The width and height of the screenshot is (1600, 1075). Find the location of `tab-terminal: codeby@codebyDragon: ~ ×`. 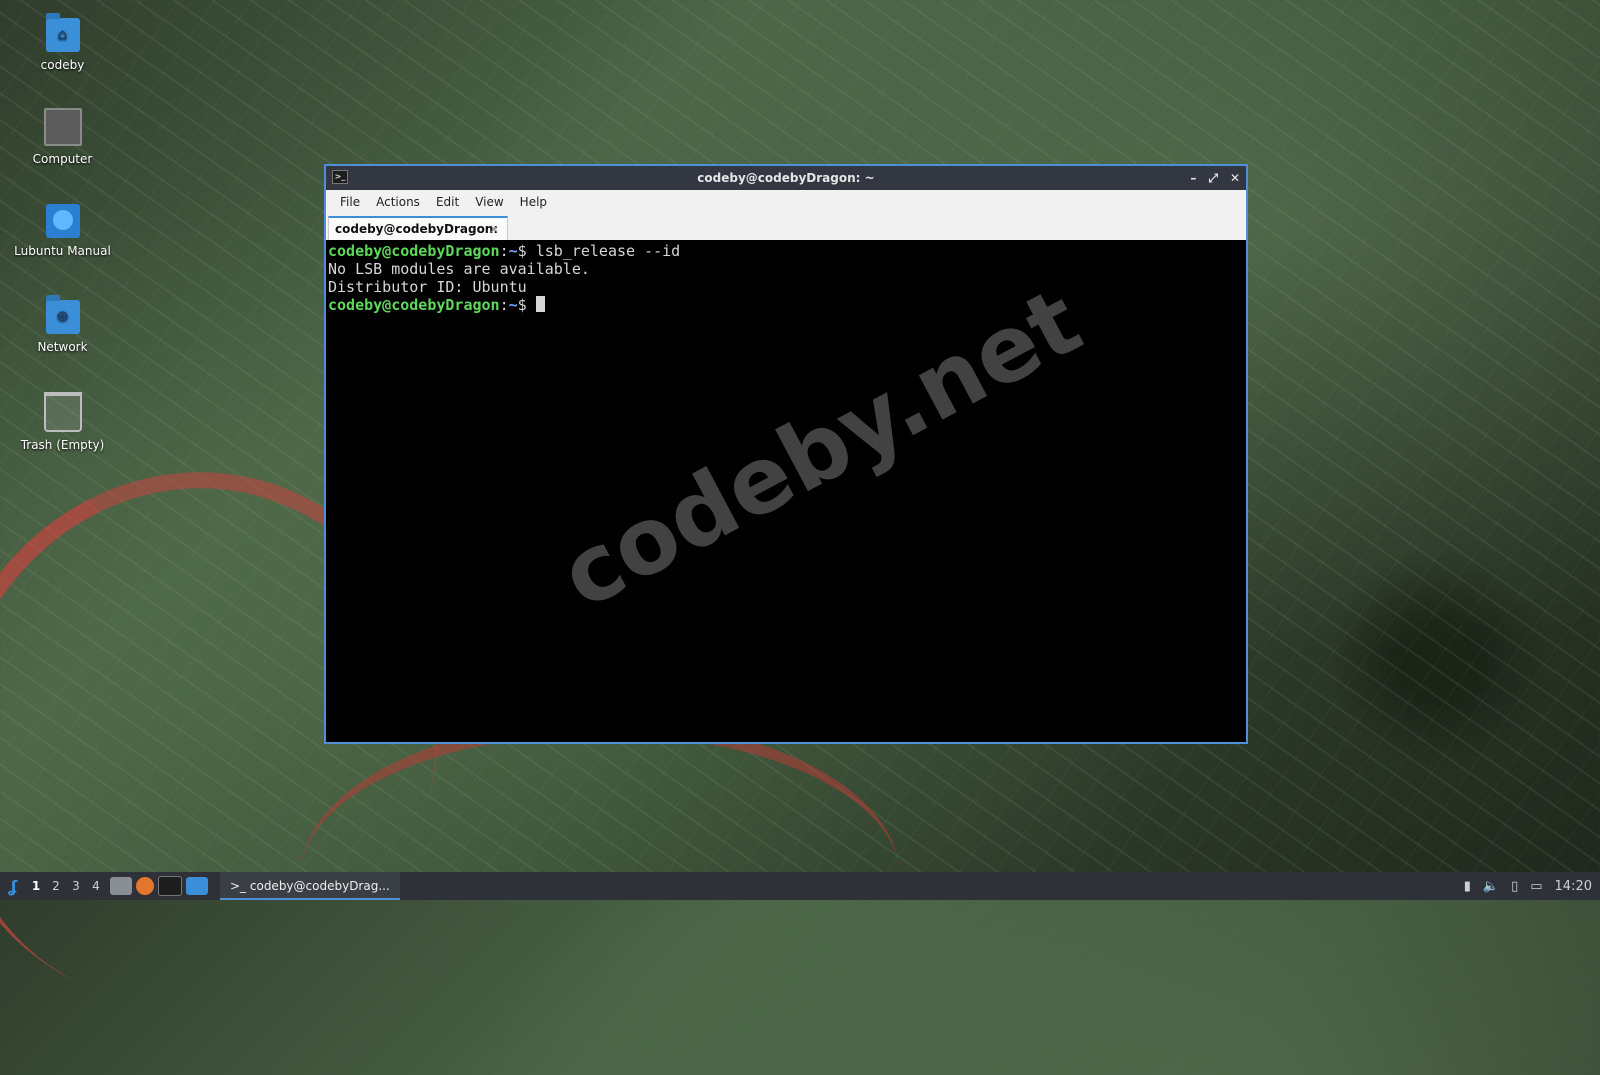

tab-terminal: codeby@codebyDragon: ~ × is located at coordinates (418, 237).